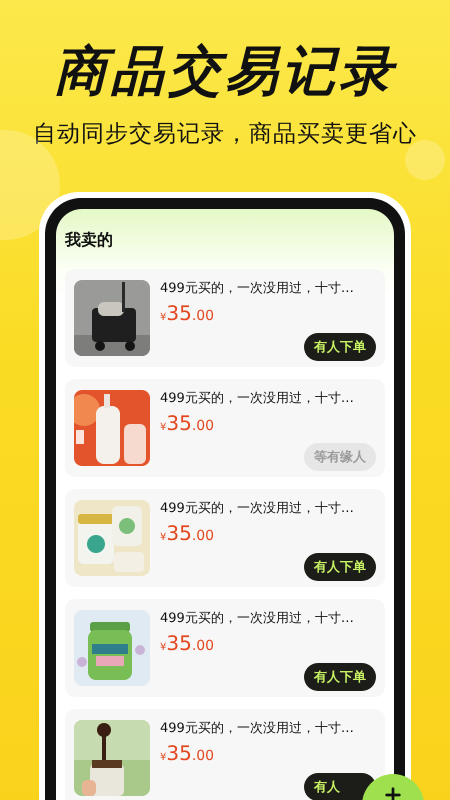 This screenshot has height=800, width=450. What do you see at coordinates (393, 793) in the screenshot?
I see `plus-icon` at bounding box center [393, 793].